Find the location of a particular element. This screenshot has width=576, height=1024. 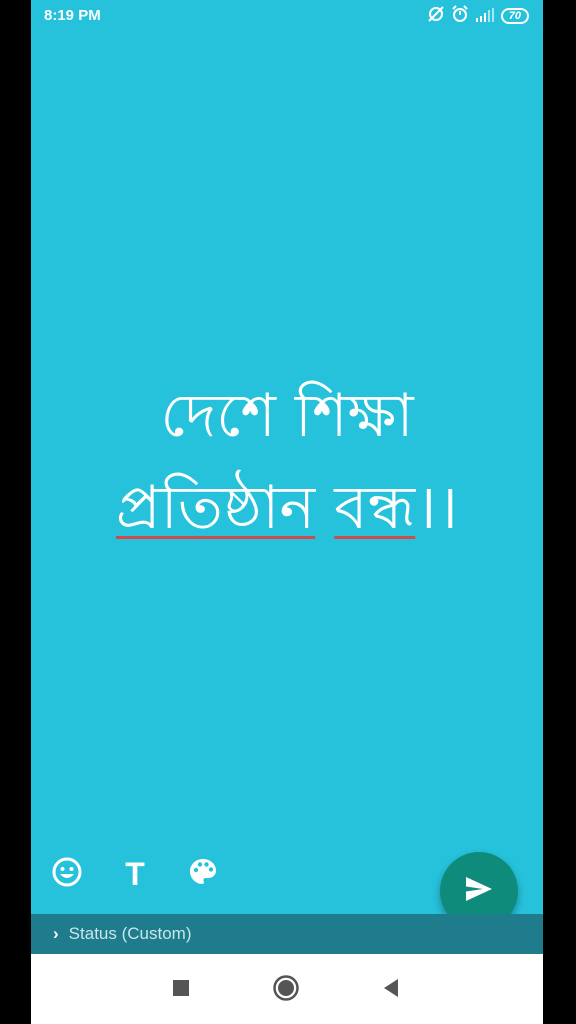

status-text-line-2: প্রতিষ্ঠান বন্ধ।। is located at coordinates (287, 508).